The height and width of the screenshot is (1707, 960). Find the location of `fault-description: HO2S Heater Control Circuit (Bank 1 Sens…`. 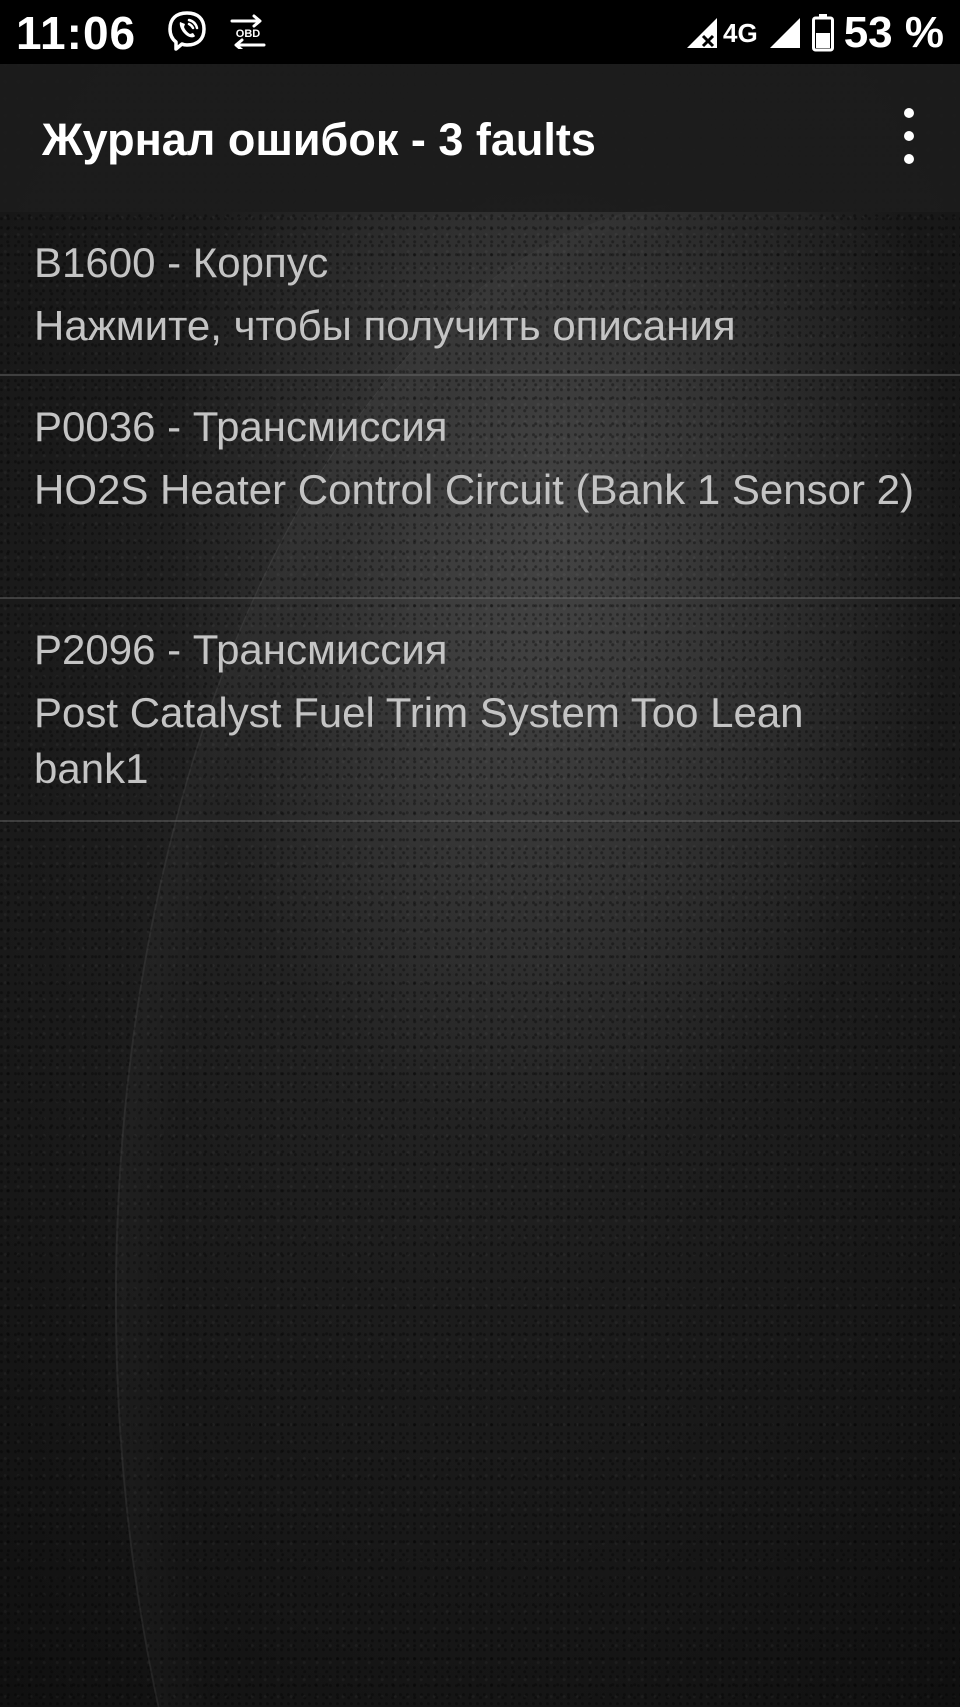

fault-description: HO2S Heater Control Circuit (Bank 1 Sens… is located at coordinates (474, 489).